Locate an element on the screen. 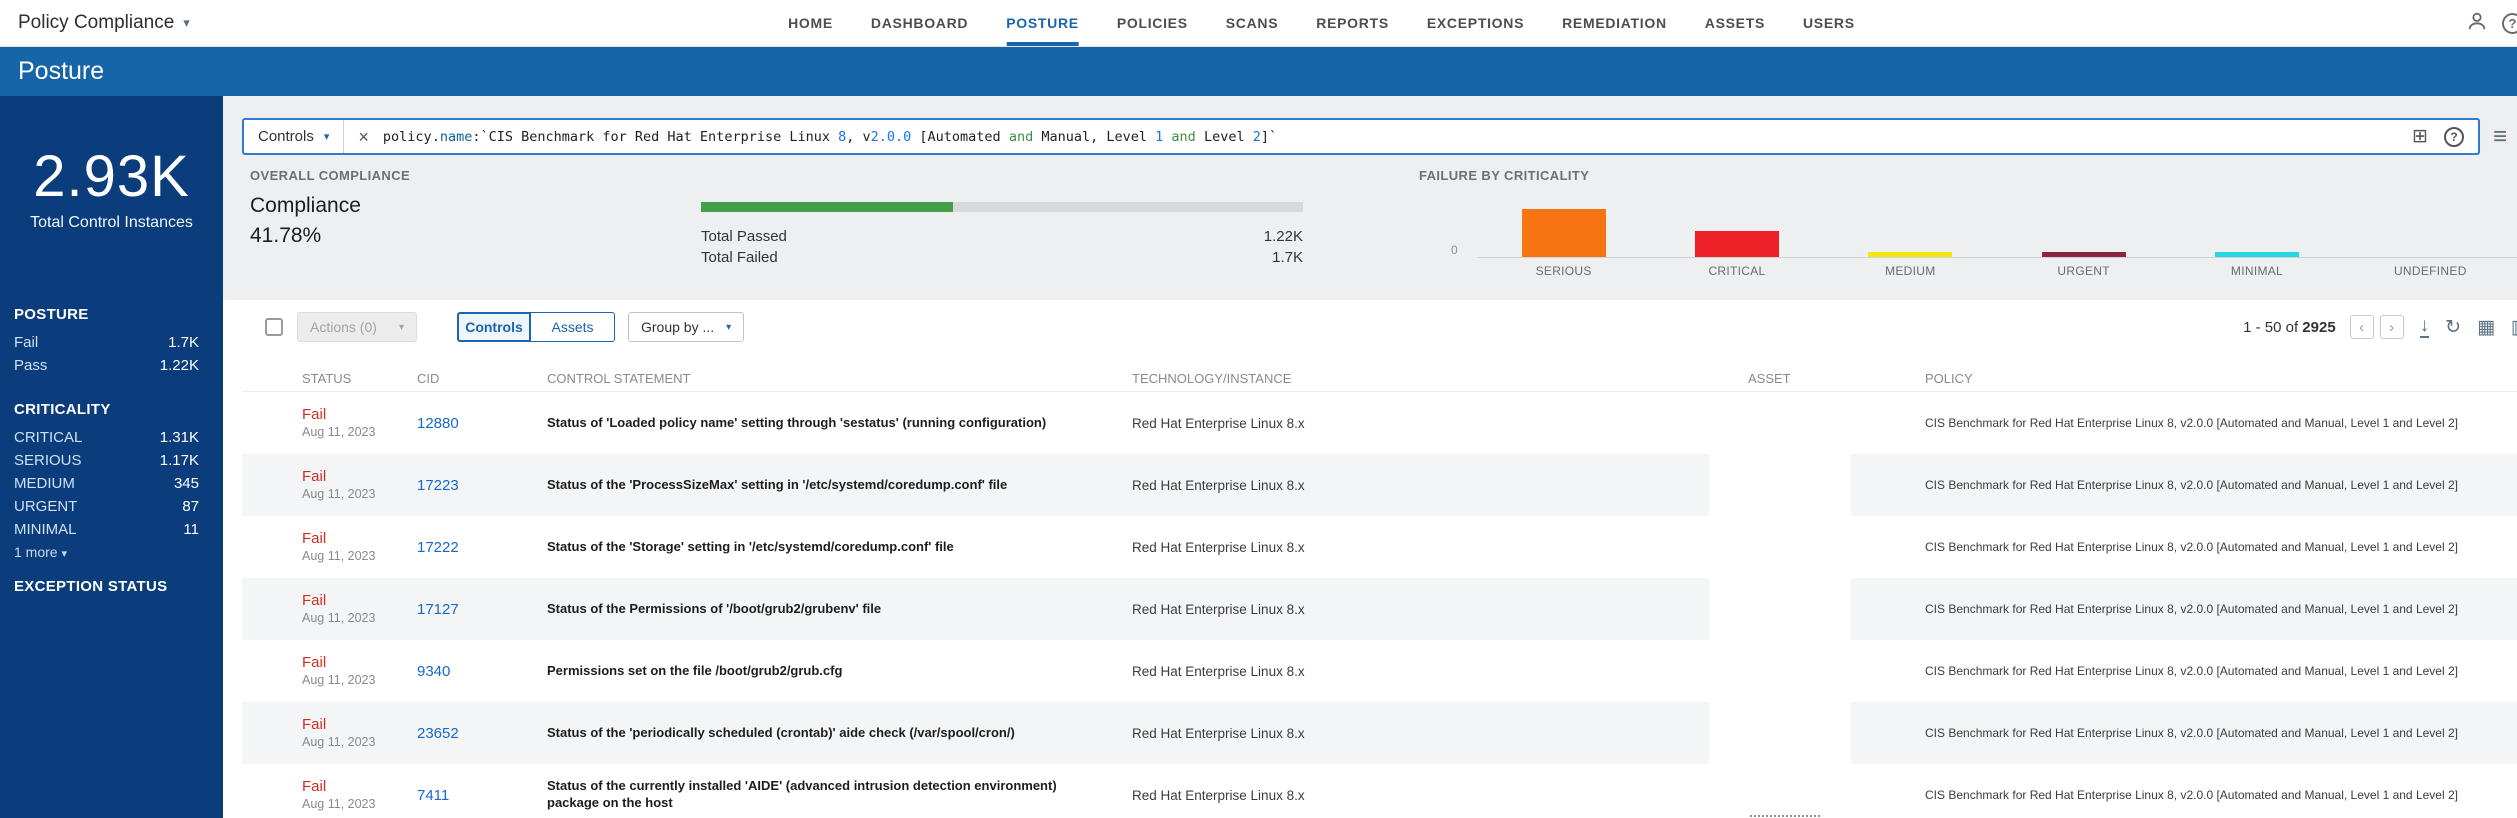  nav-item-remediation: REMEDIATION is located at coordinates (1614, 23).